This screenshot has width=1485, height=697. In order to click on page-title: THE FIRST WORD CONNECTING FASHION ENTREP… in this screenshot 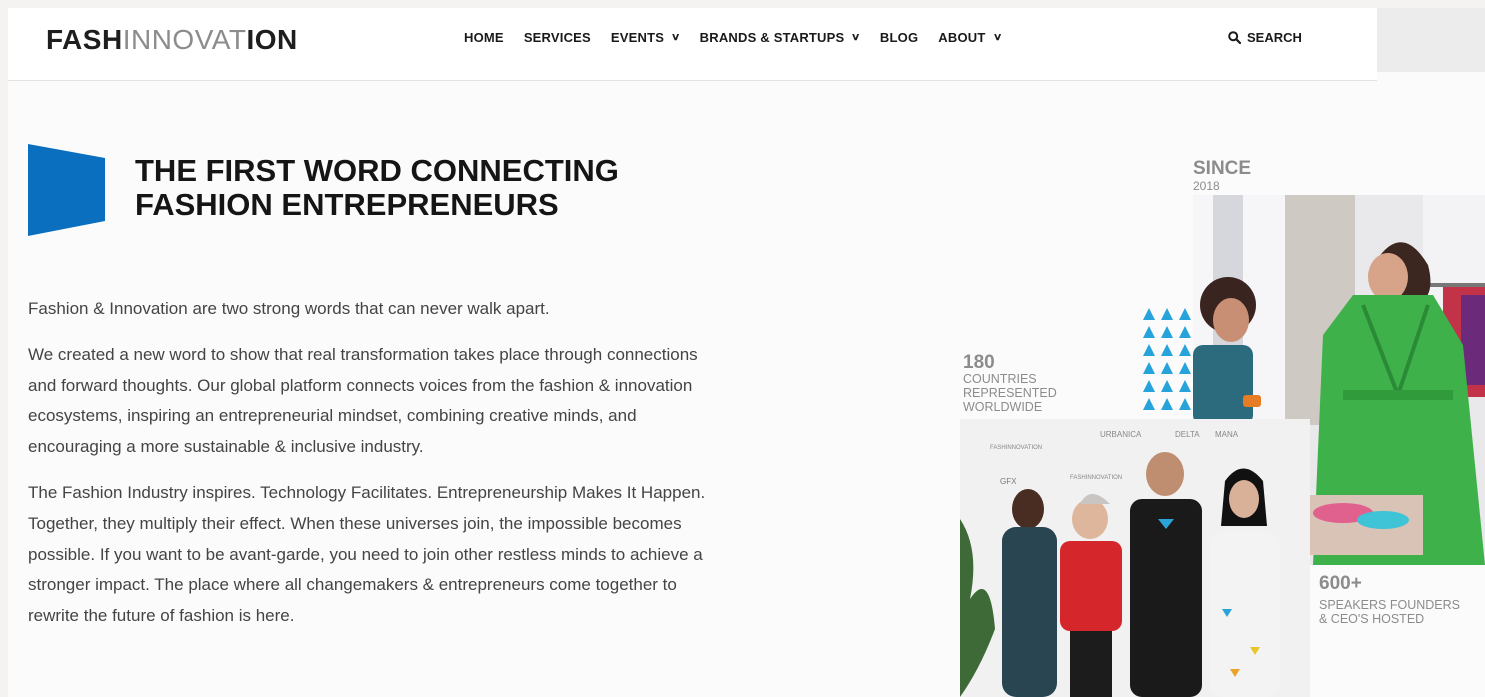, I will do `click(415, 188)`.